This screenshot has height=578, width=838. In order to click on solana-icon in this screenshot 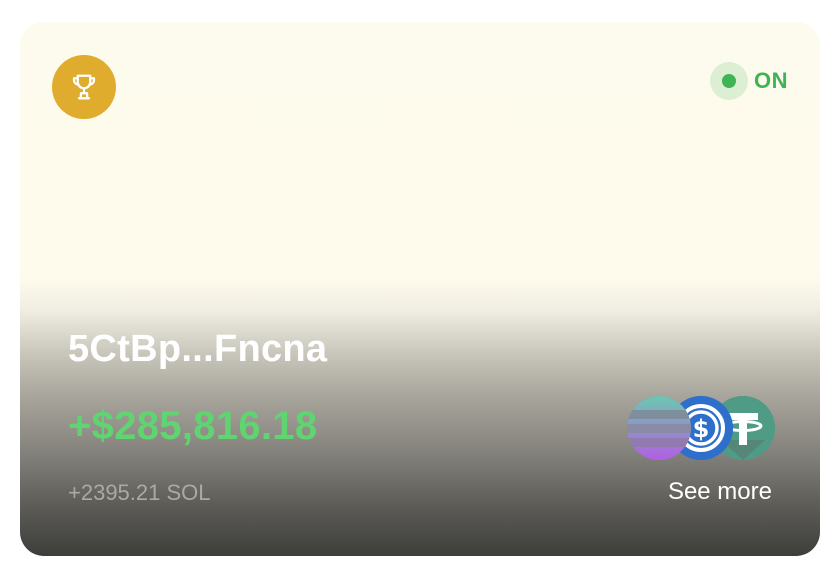, I will do `click(659, 428)`.